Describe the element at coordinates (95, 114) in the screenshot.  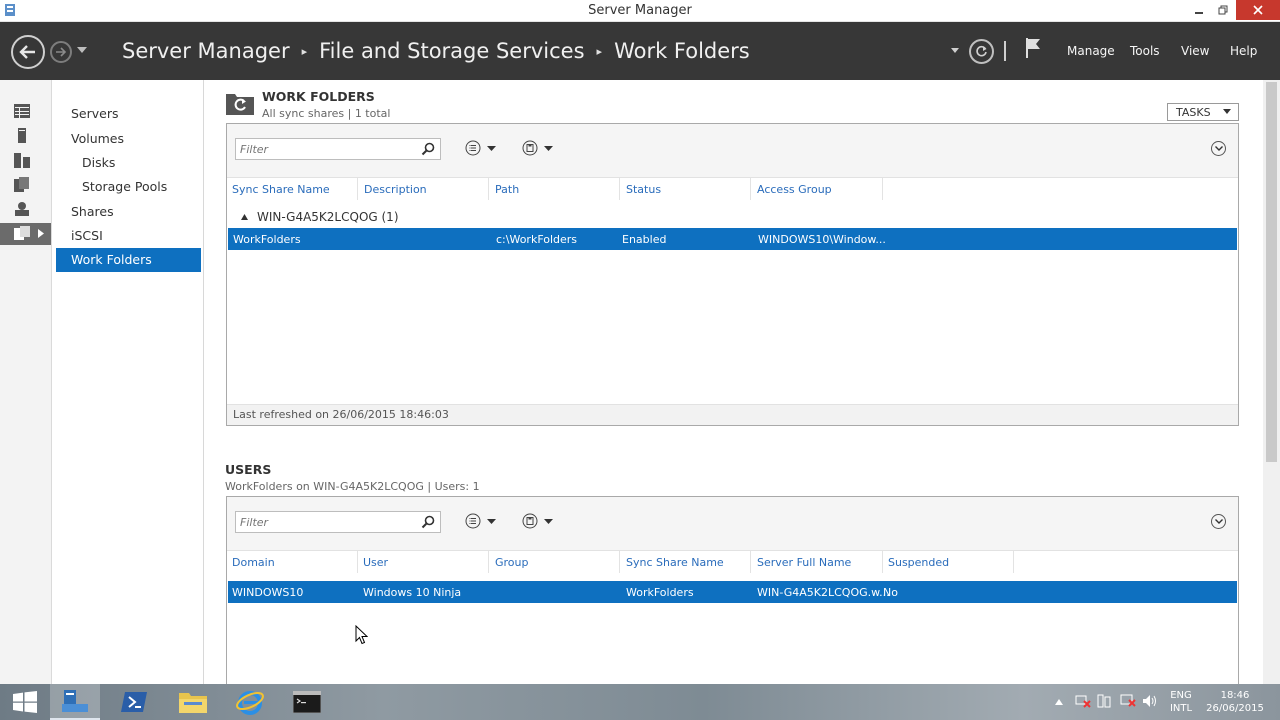
I see `nav-item-servers: Servers` at that location.